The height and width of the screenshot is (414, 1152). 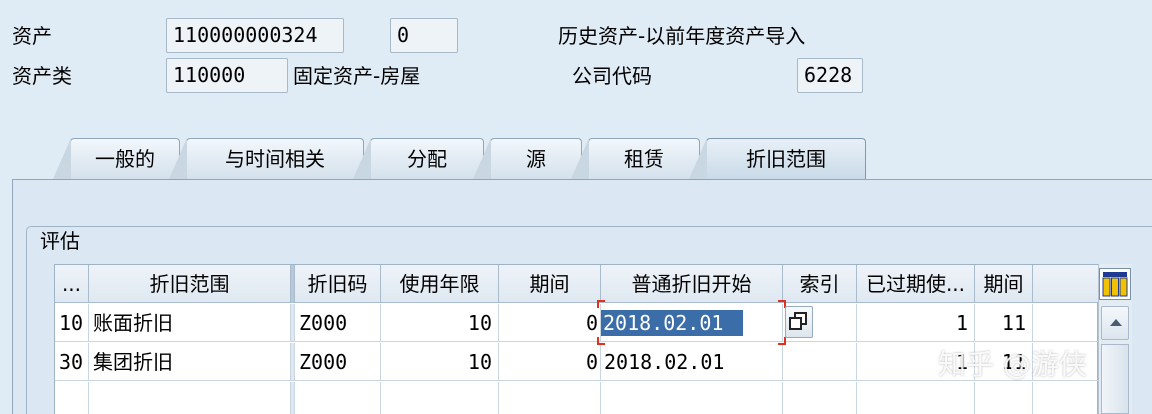 What do you see at coordinates (692, 284) in the screenshot?
I see `column-header-dep-start: 普通折旧开始` at bounding box center [692, 284].